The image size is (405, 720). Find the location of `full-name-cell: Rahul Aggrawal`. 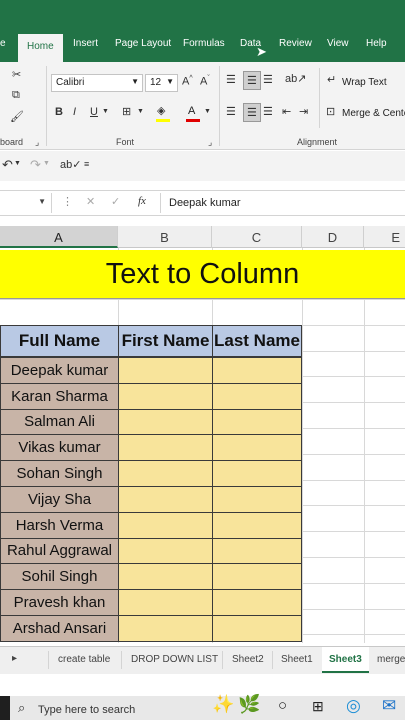

full-name-cell: Rahul Aggrawal is located at coordinates (59, 551).